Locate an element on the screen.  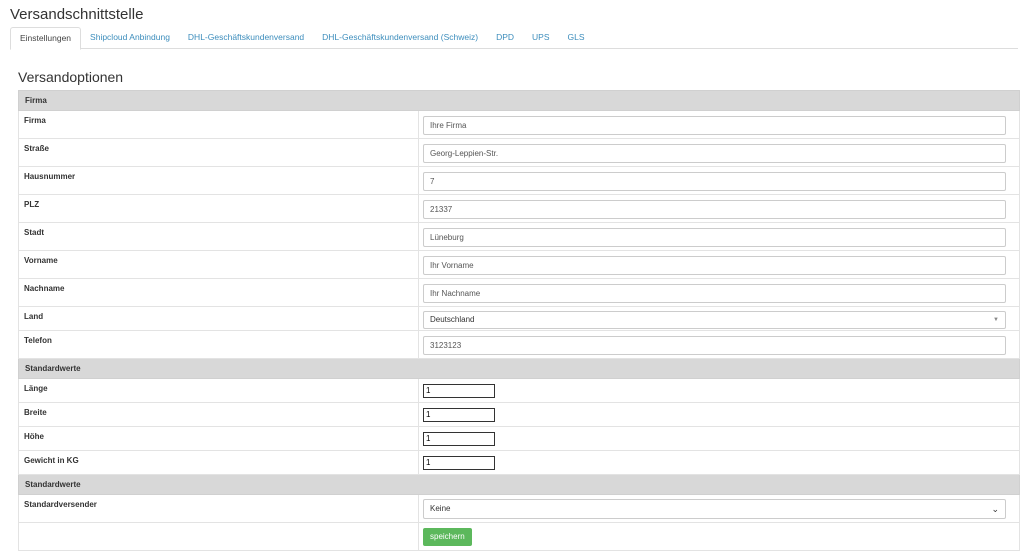
save-button: speichern is located at coordinates (447, 537).